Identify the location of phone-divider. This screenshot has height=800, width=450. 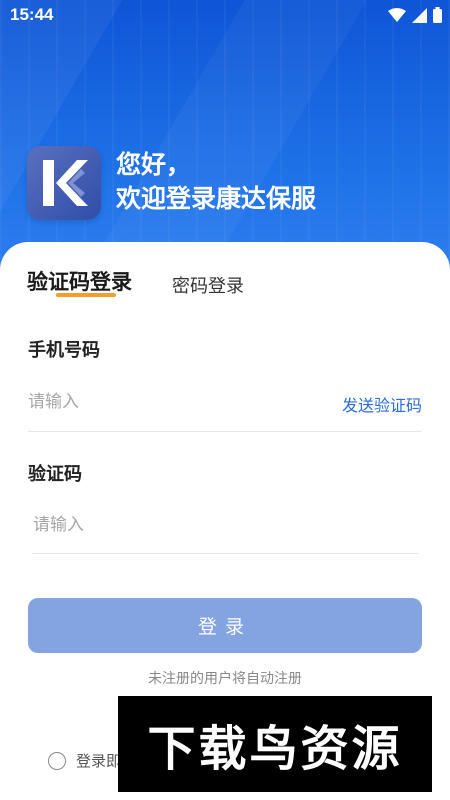
(225, 431).